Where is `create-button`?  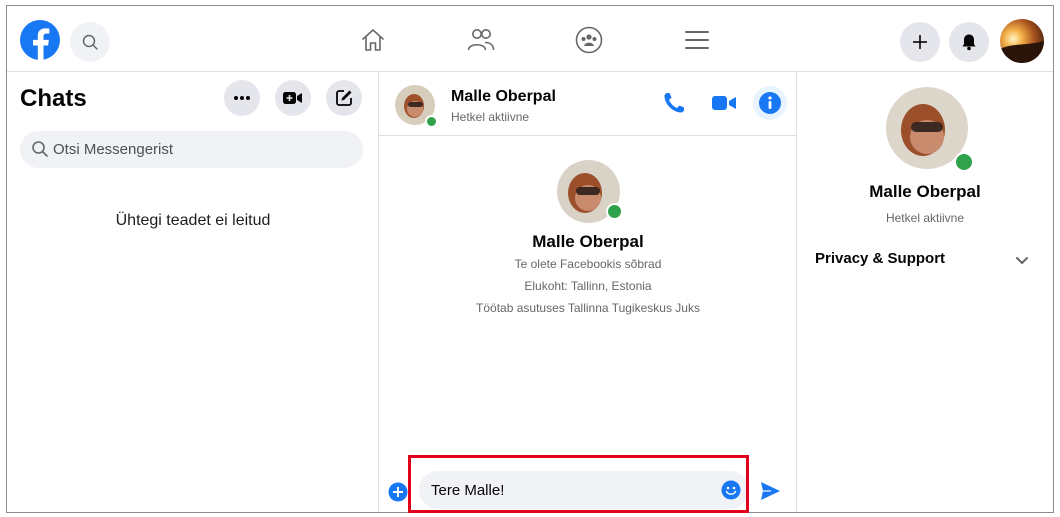 create-button is located at coordinates (920, 42).